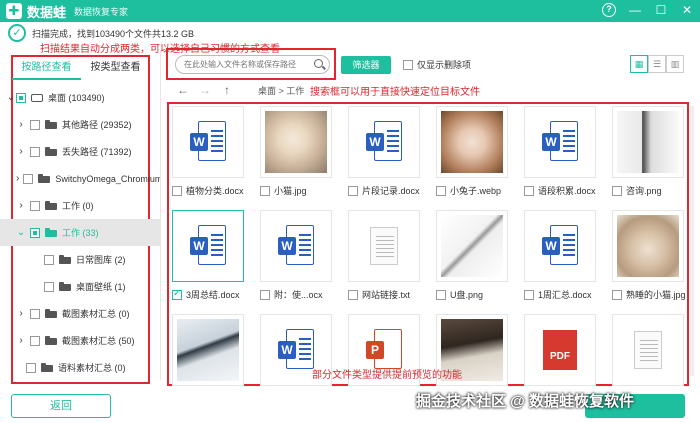 This screenshot has width=700, height=423. Describe the element at coordinates (115, 69) in the screenshot. I see `tab-by-type: 按类型查看` at that location.